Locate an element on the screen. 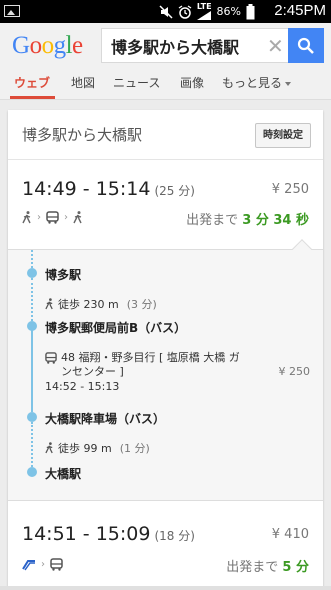 This screenshot has height=590, width=331. departure-countdown: 出発まで 5 分 is located at coordinates (267, 567).